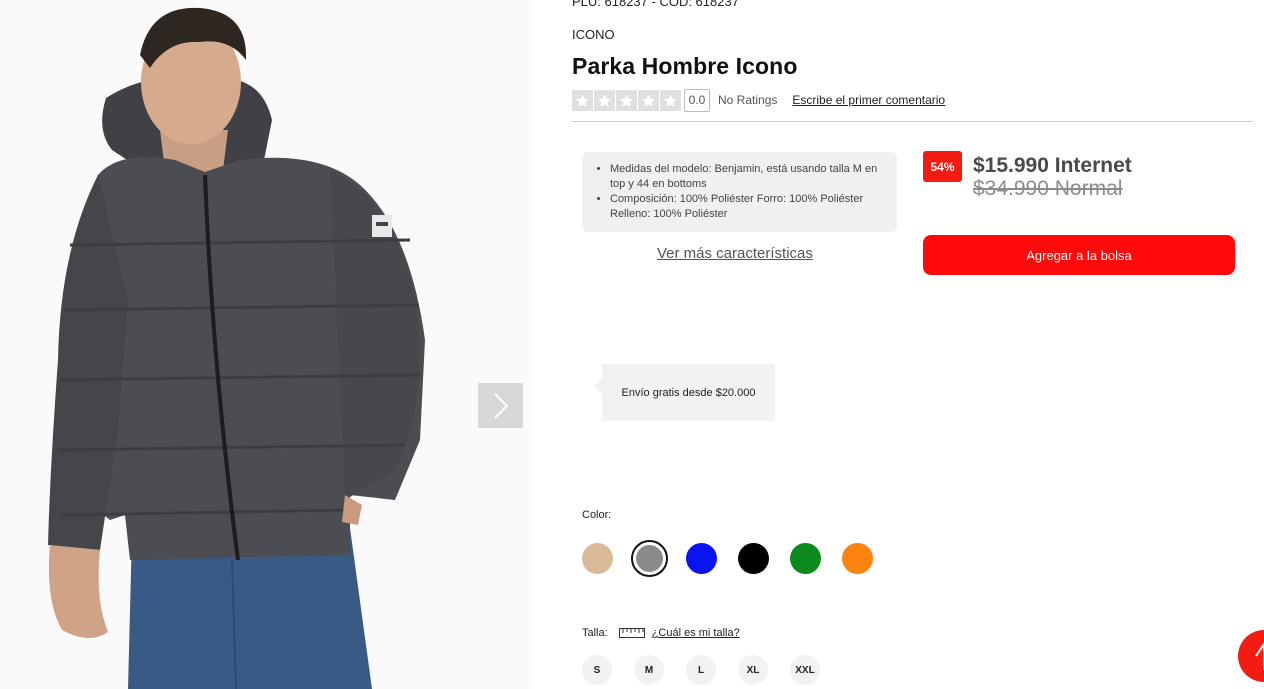  I want to click on color-label: Color:, so click(597, 515).